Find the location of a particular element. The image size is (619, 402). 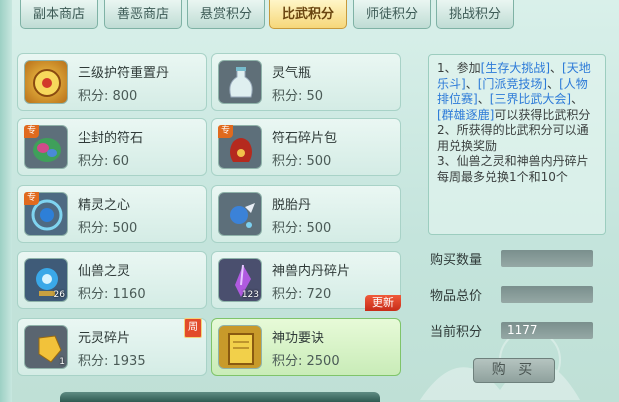

amulet-reset-pill-icon is located at coordinates (46, 82).